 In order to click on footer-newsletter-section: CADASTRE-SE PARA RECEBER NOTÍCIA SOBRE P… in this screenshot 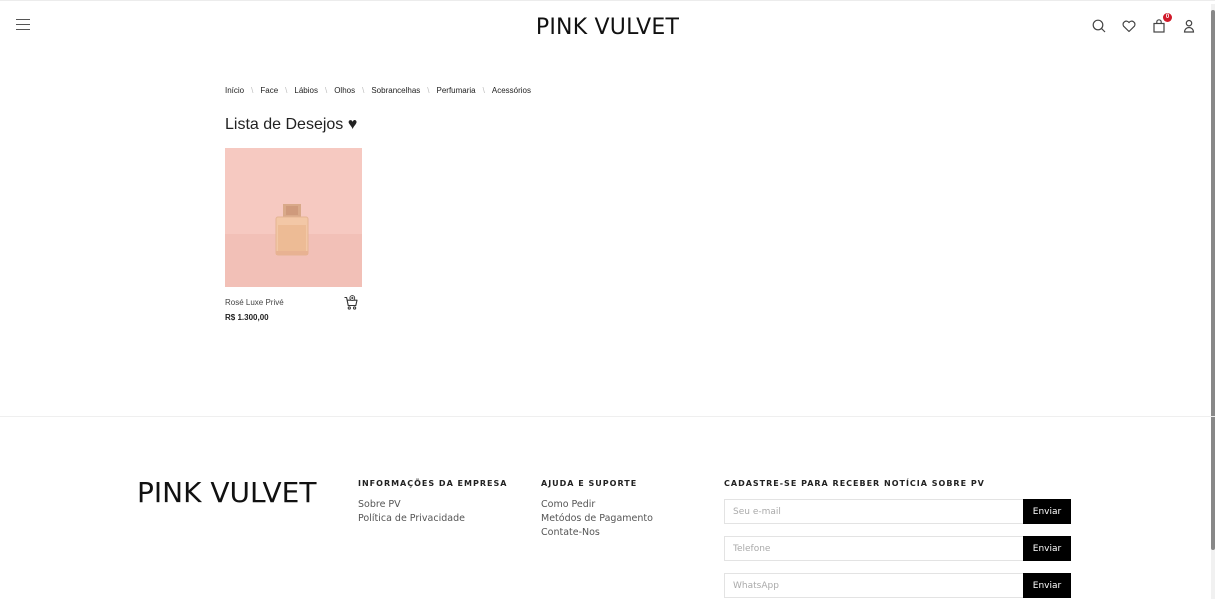, I will do `click(854, 488)`.